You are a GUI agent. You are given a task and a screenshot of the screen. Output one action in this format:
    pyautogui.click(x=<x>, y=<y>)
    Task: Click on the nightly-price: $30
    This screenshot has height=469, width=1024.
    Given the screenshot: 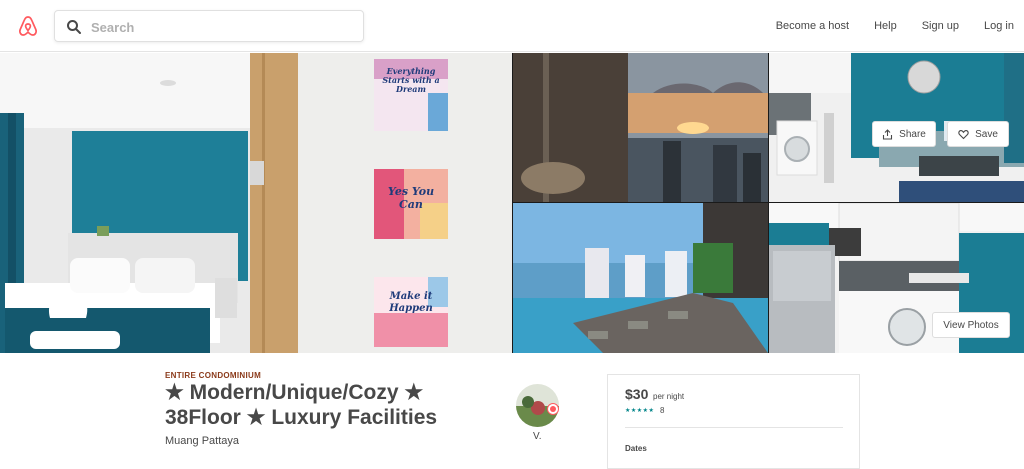 What is the action you would take?
    pyautogui.click(x=637, y=394)
    